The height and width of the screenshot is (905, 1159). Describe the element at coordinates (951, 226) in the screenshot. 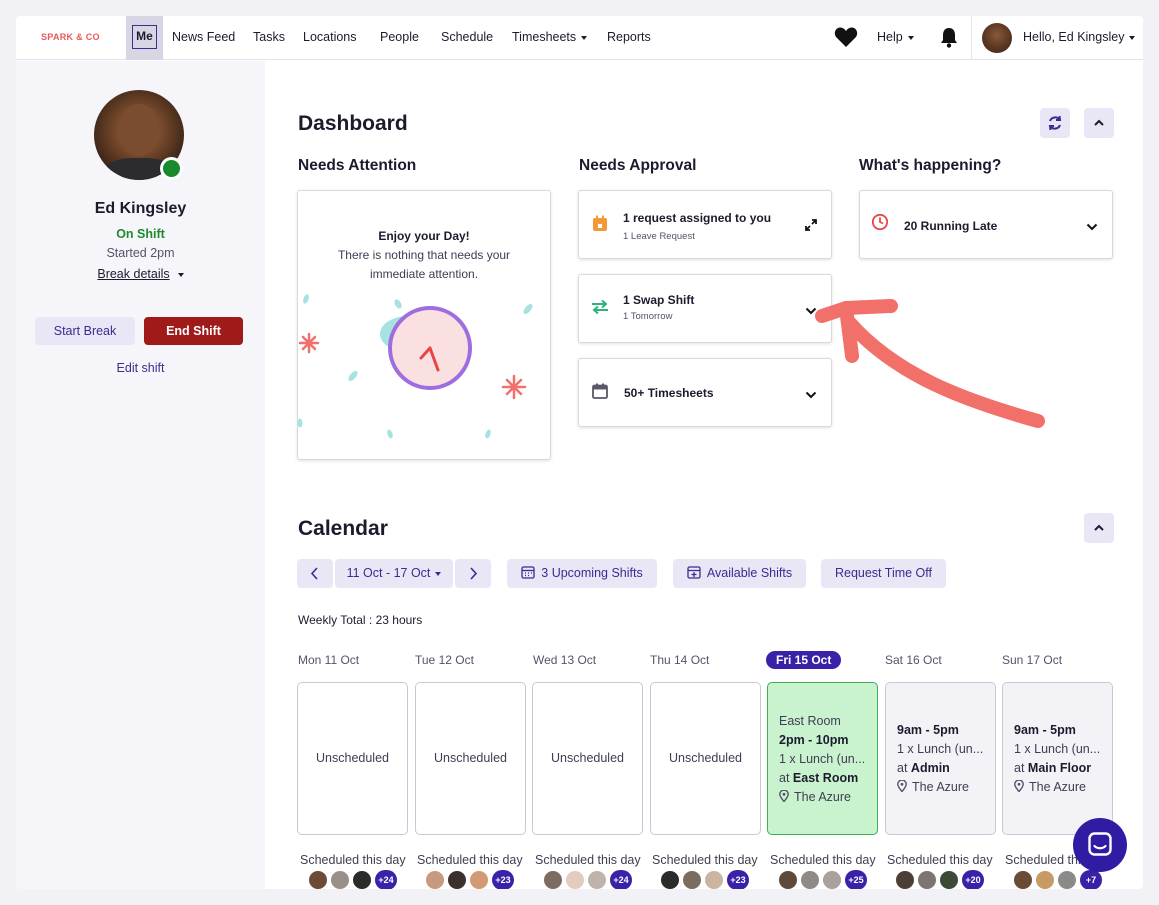

I see `running-late-label: 20 Running Late` at that location.